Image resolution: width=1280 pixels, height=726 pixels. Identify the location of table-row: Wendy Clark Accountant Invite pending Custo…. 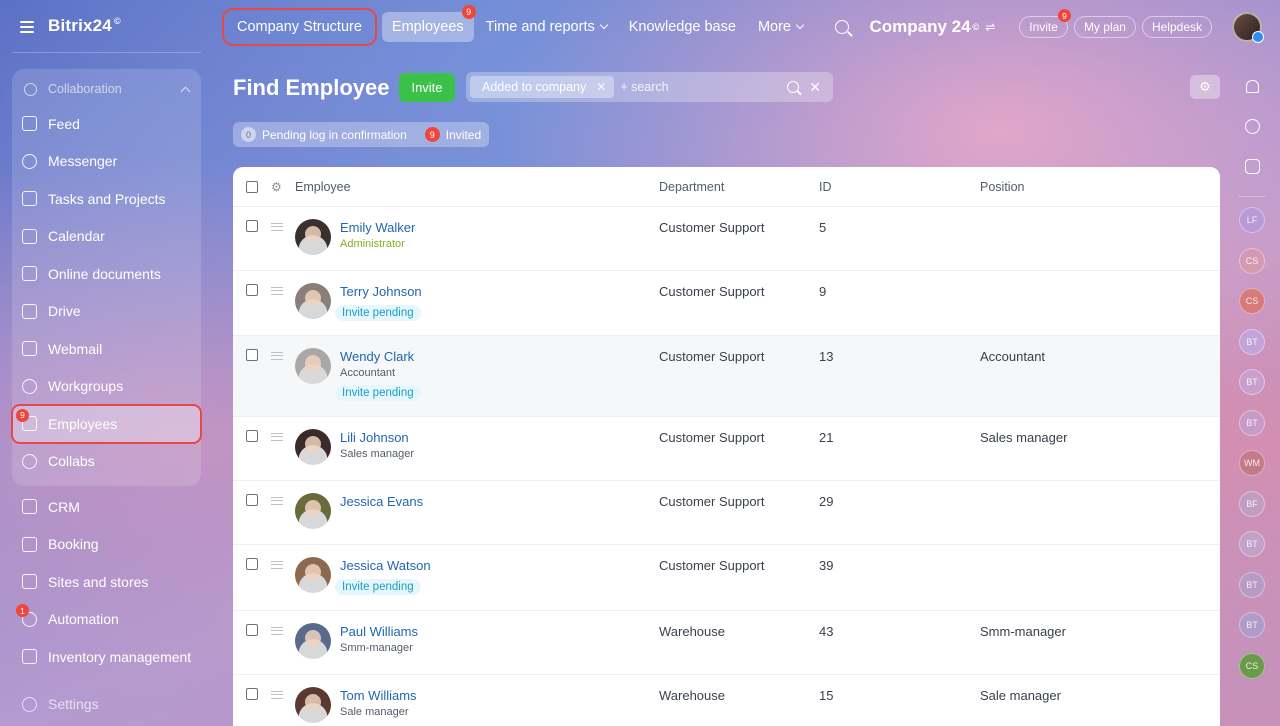
(726, 376).